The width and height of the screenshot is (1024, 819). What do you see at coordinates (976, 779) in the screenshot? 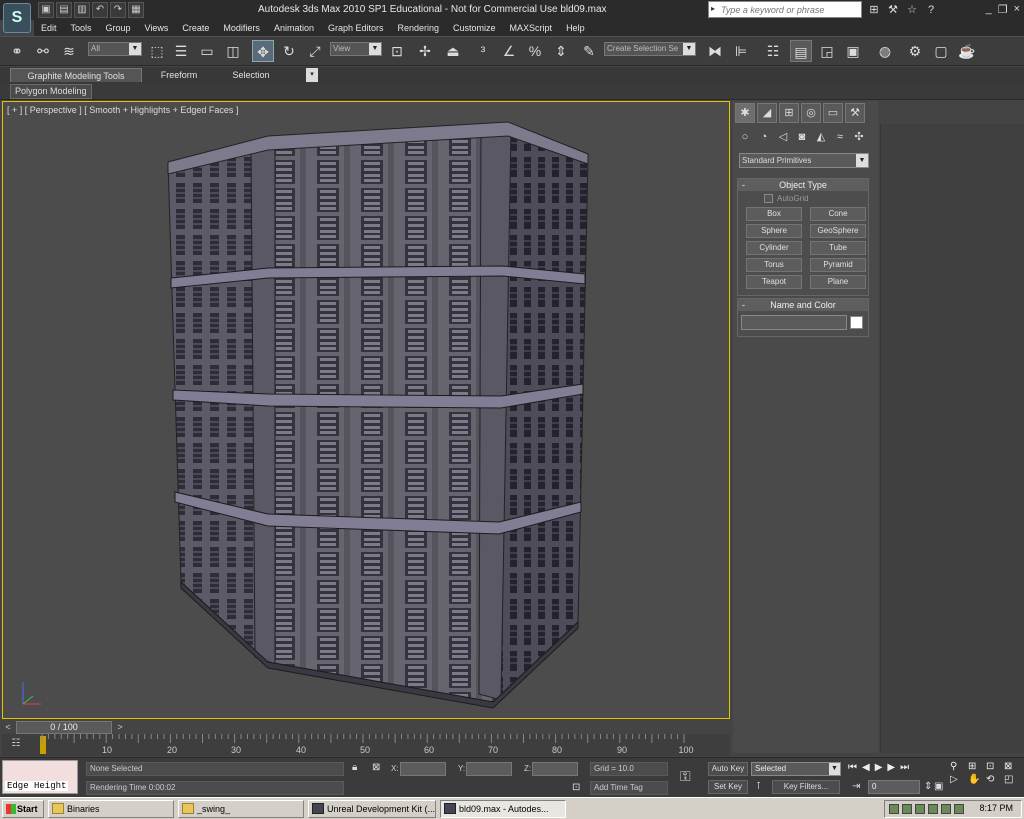
I see `pan-icon: ✋` at bounding box center [976, 779].